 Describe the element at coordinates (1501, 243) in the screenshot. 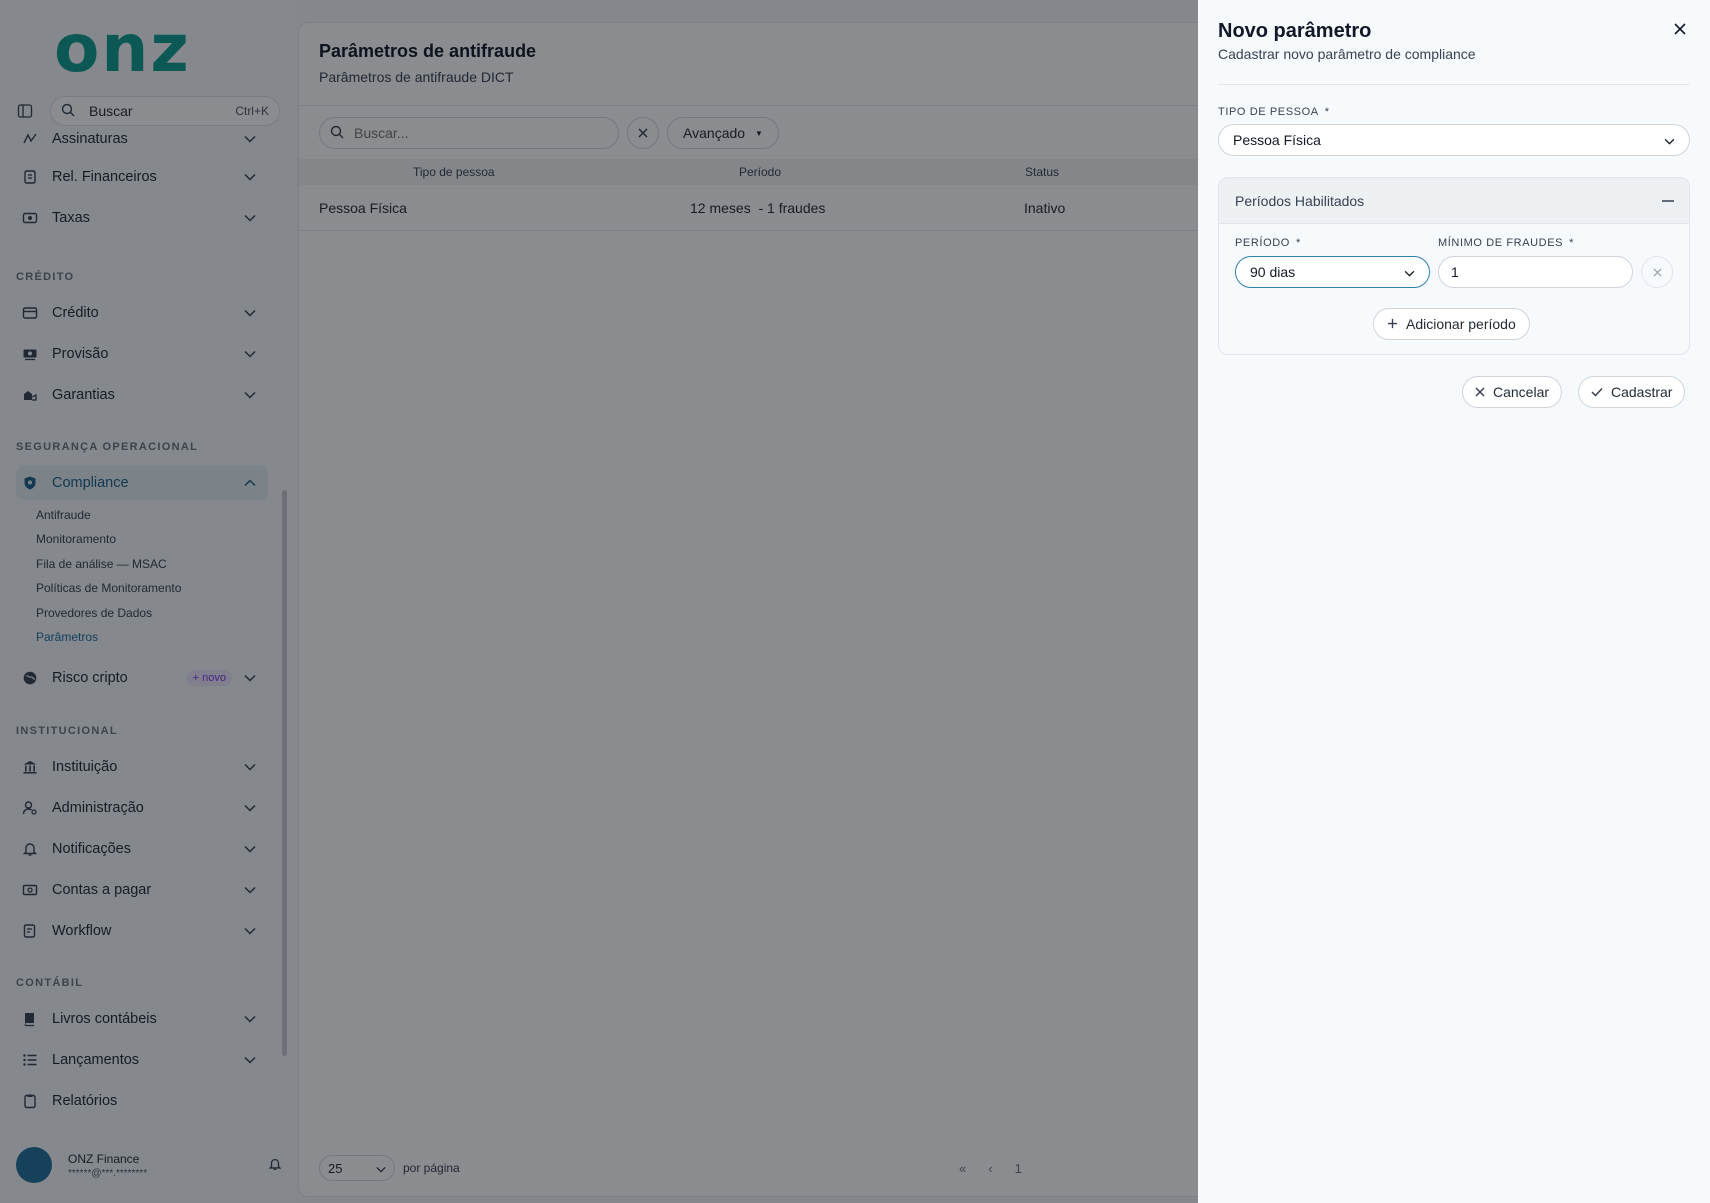

I see `minimo-fraudes-label-text: MÍNIMO DE FRAUDES` at that location.